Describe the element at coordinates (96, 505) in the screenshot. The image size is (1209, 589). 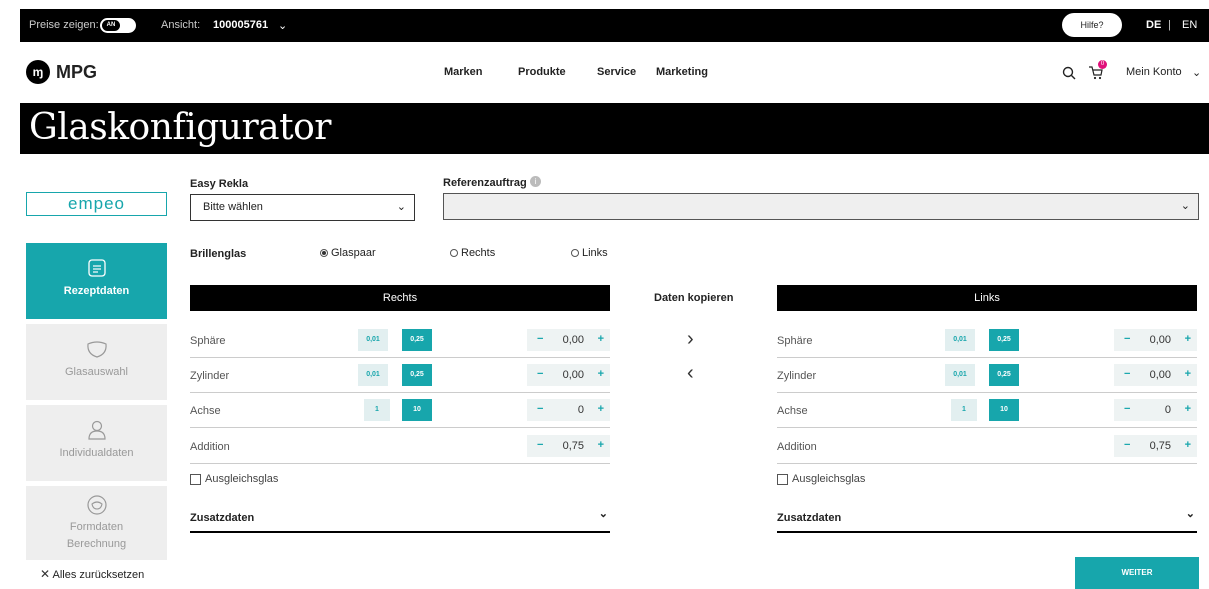
I see `frame-icon` at that location.